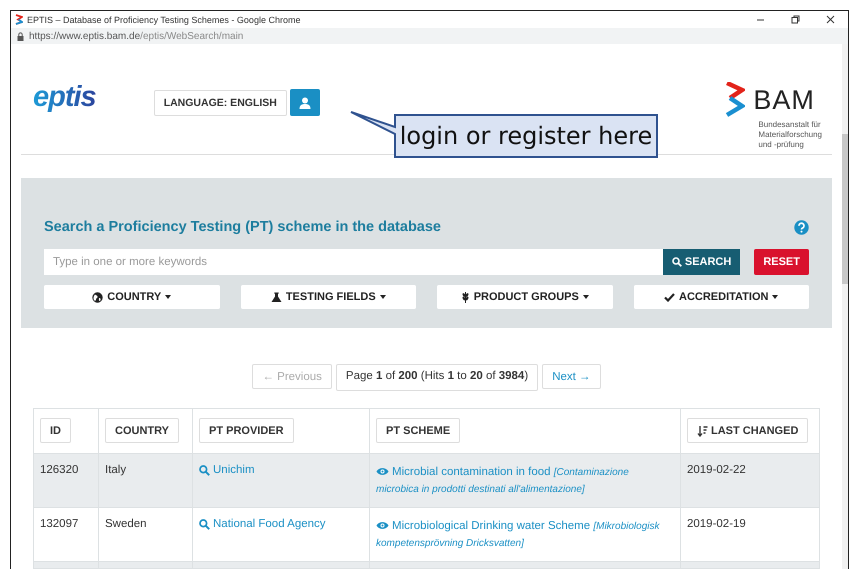 The image size is (854, 569). What do you see at coordinates (269, 524) in the screenshot?
I see `provider-link: National Food Agency` at bounding box center [269, 524].